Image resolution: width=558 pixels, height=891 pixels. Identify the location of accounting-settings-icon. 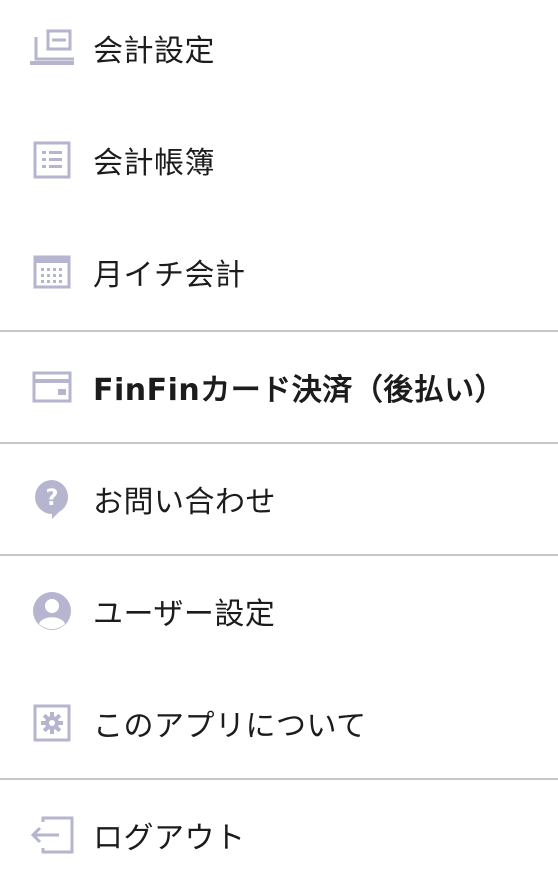
(52, 48).